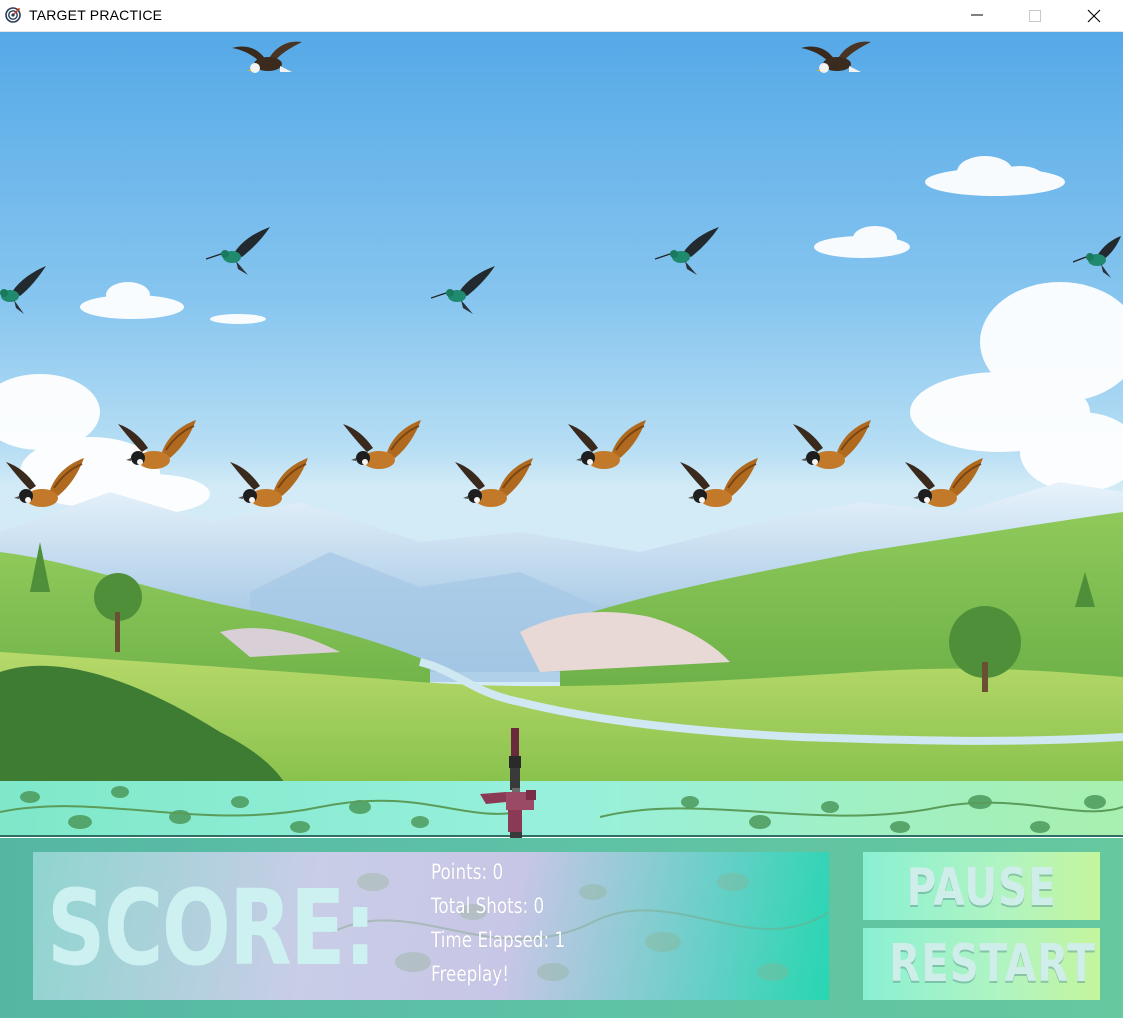 This screenshot has width=1123, height=1018. I want to click on title-bar: TARGET PRACTICE, so click(561, 16).